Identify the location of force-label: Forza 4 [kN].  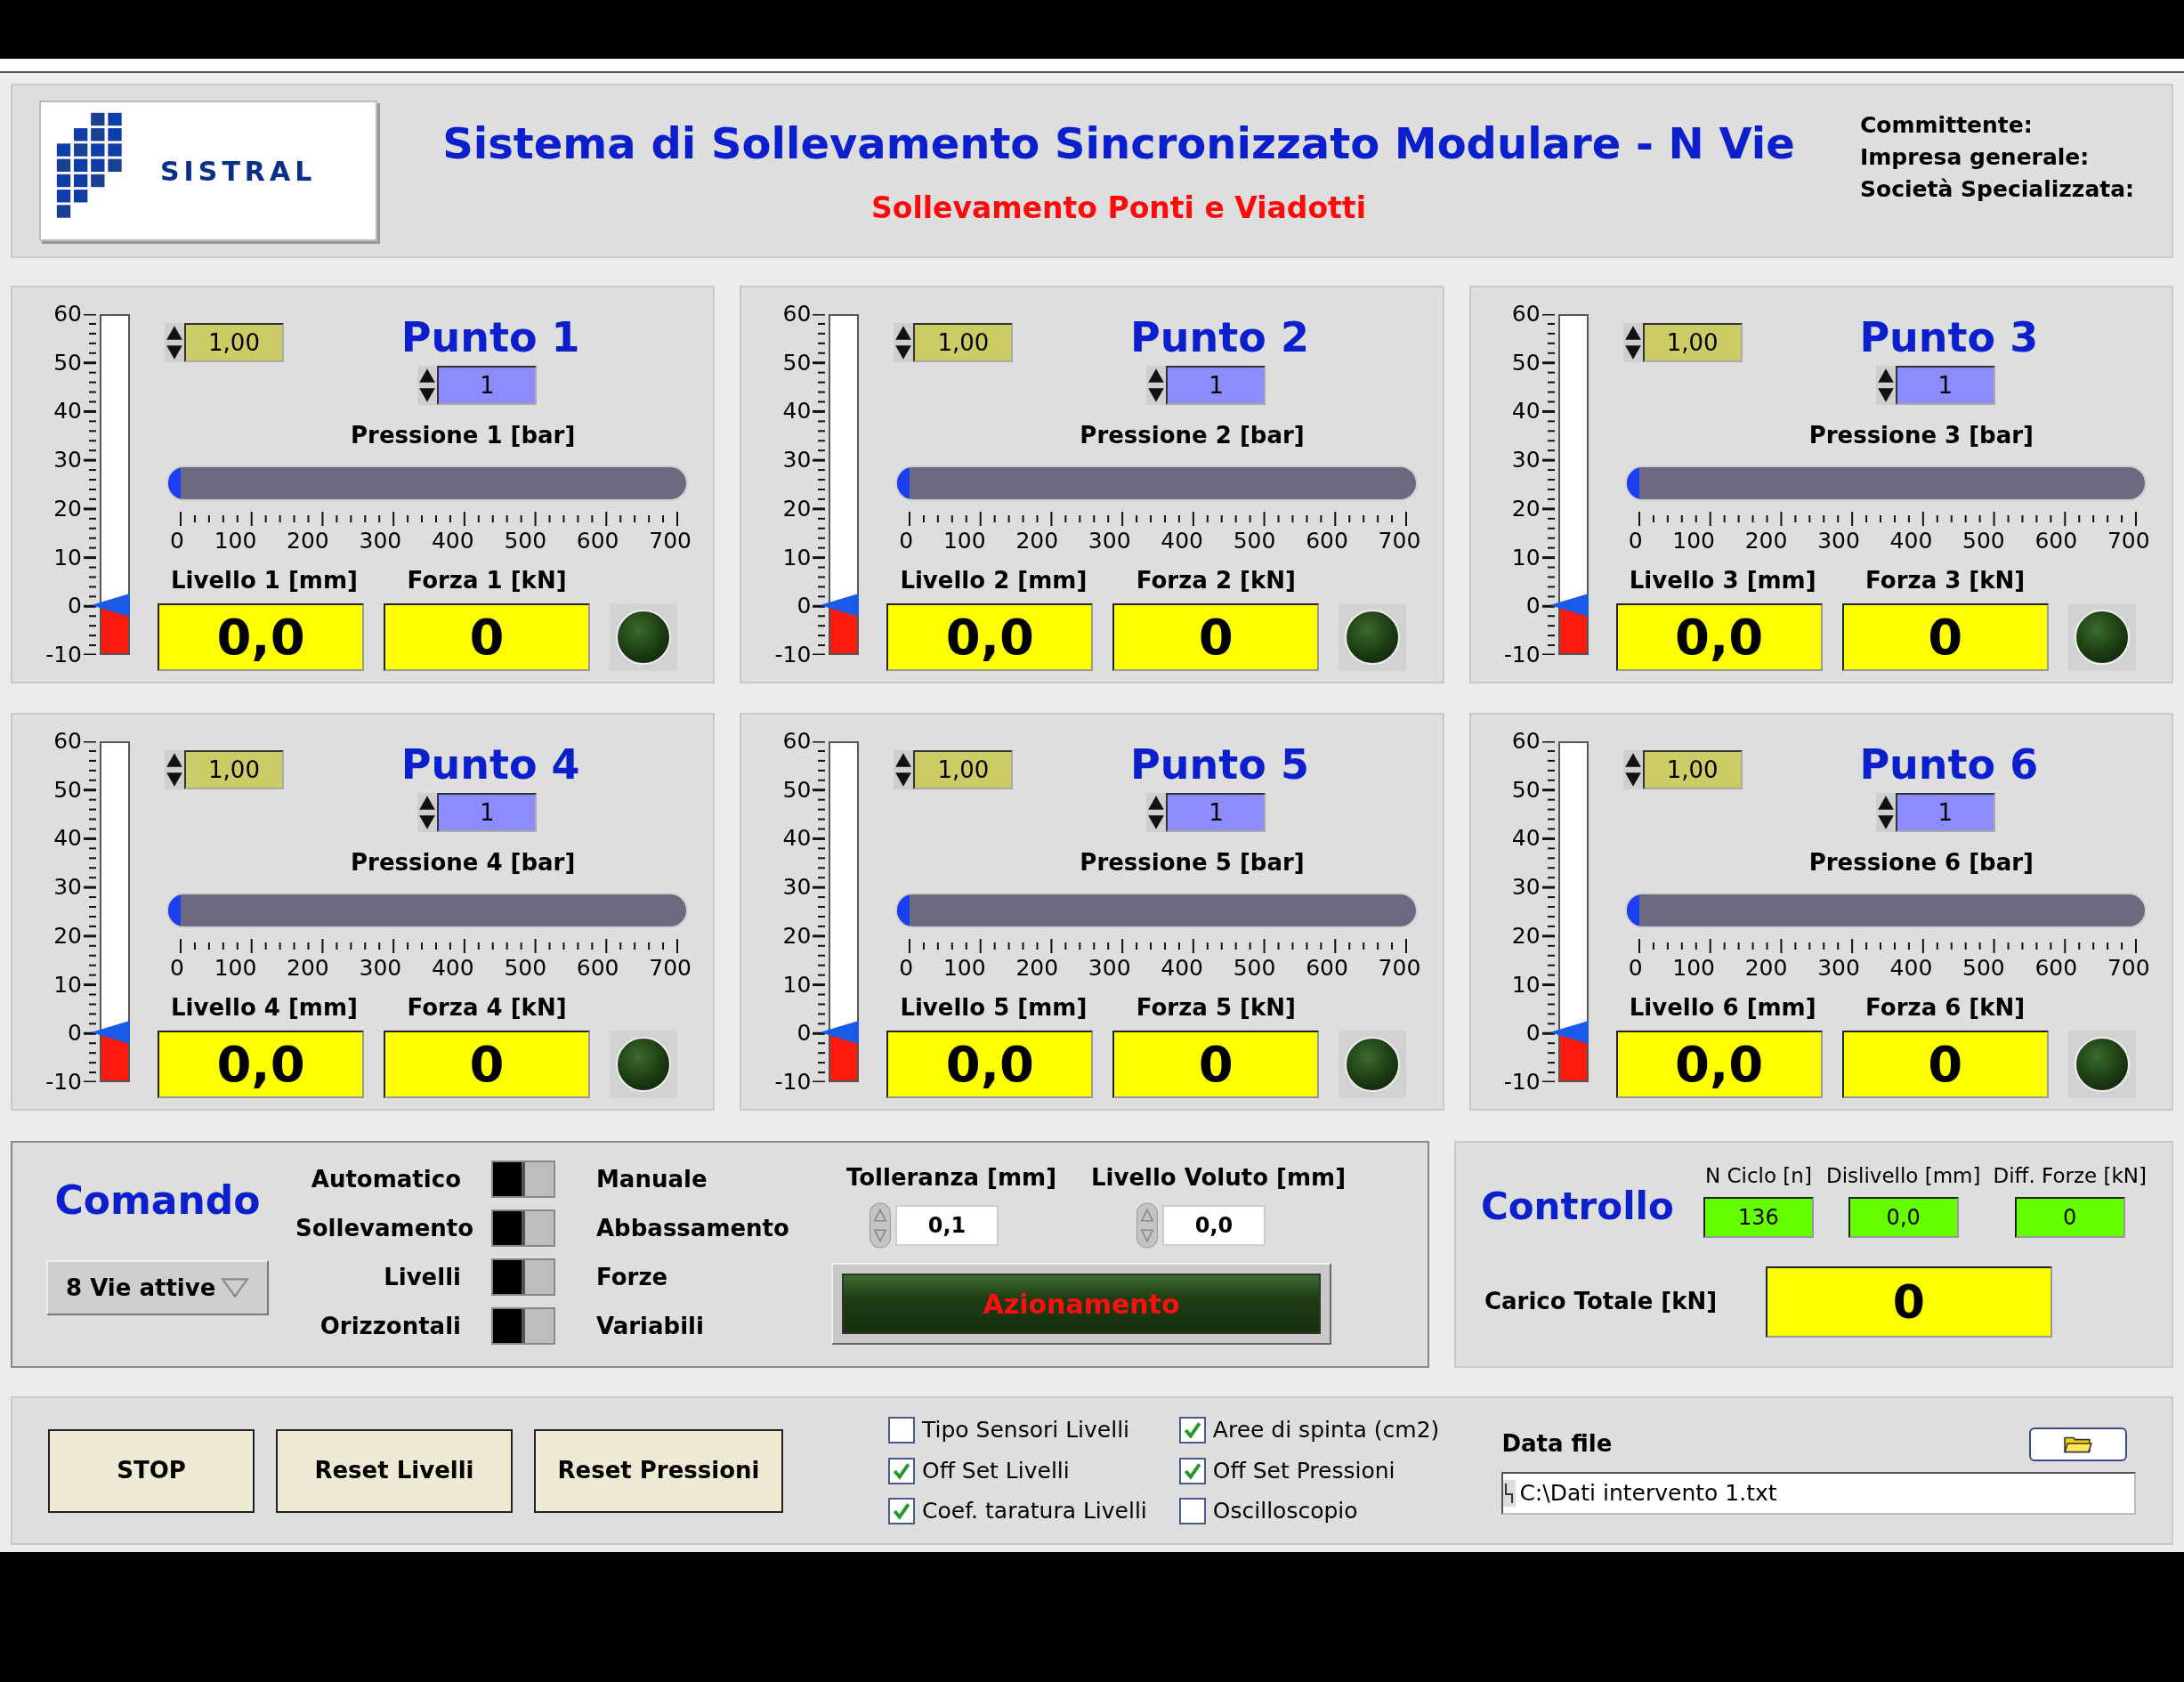
(487, 1008).